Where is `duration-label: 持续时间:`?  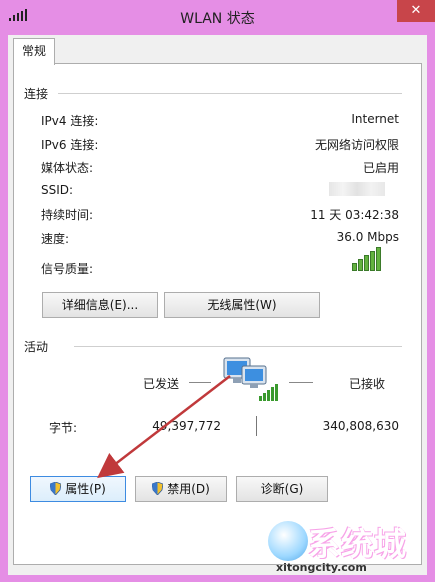 duration-label: 持续时间: is located at coordinates (67, 215).